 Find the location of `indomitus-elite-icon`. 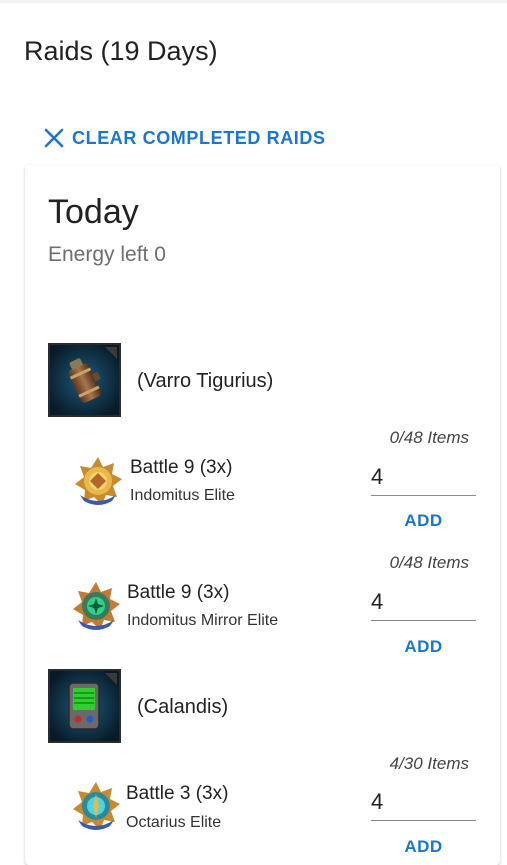

indomitus-elite-icon is located at coordinates (98, 481).